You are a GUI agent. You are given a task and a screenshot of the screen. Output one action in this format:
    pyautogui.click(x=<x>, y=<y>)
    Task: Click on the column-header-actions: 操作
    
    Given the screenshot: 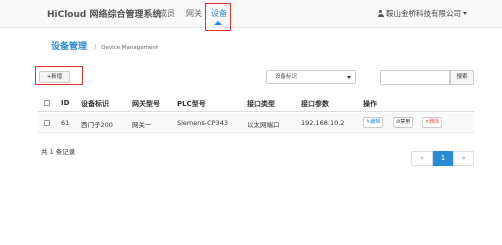 What is the action you would take?
    pyautogui.click(x=370, y=104)
    